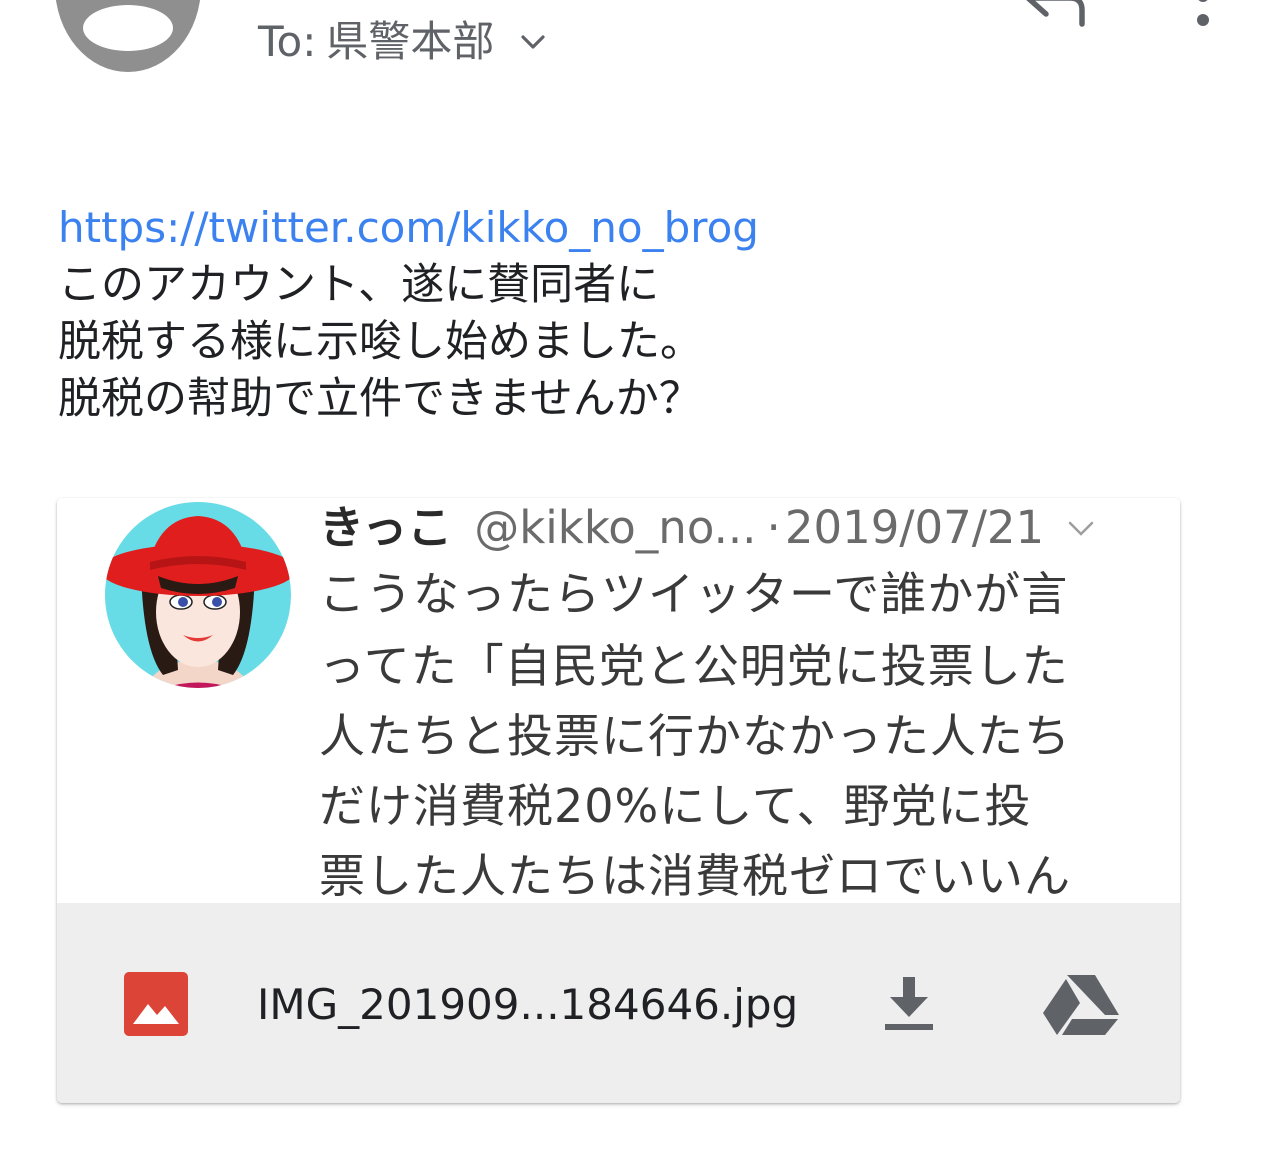 The width and height of the screenshot is (1280, 1171). I want to click on message-line: 脱税する様に示唆し始めました。, so click(380, 342).